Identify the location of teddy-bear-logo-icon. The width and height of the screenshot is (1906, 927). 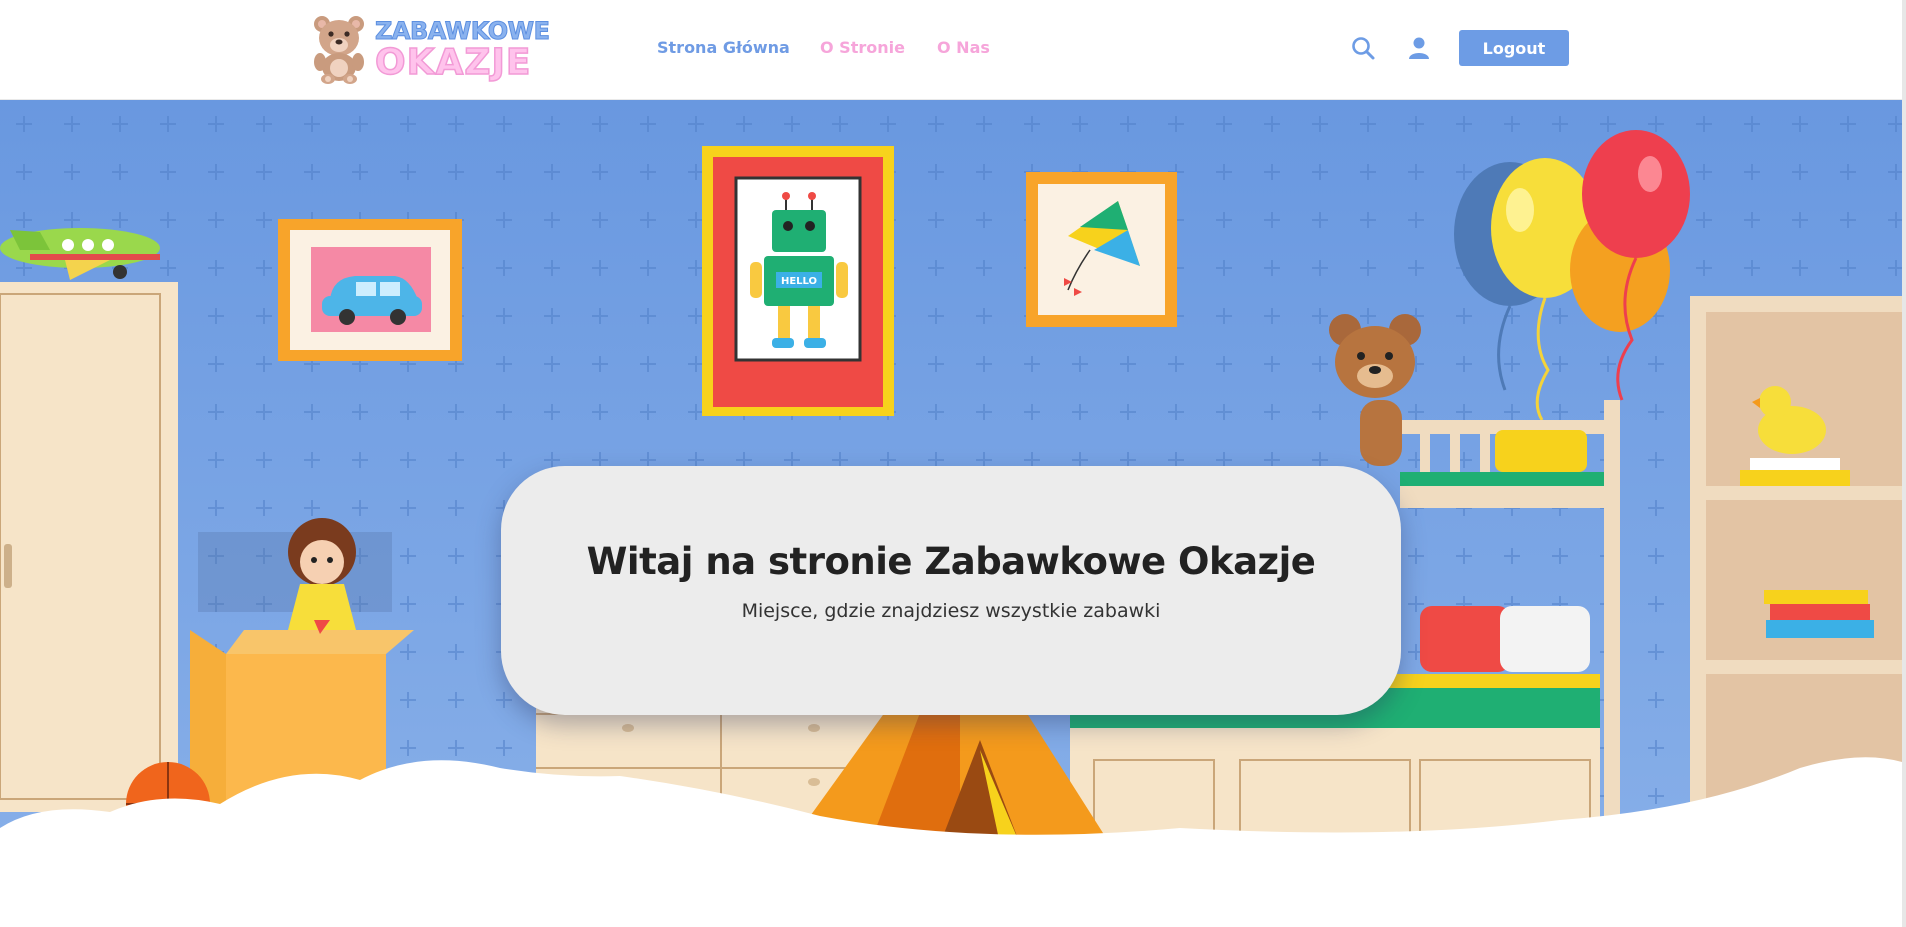
(339, 50).